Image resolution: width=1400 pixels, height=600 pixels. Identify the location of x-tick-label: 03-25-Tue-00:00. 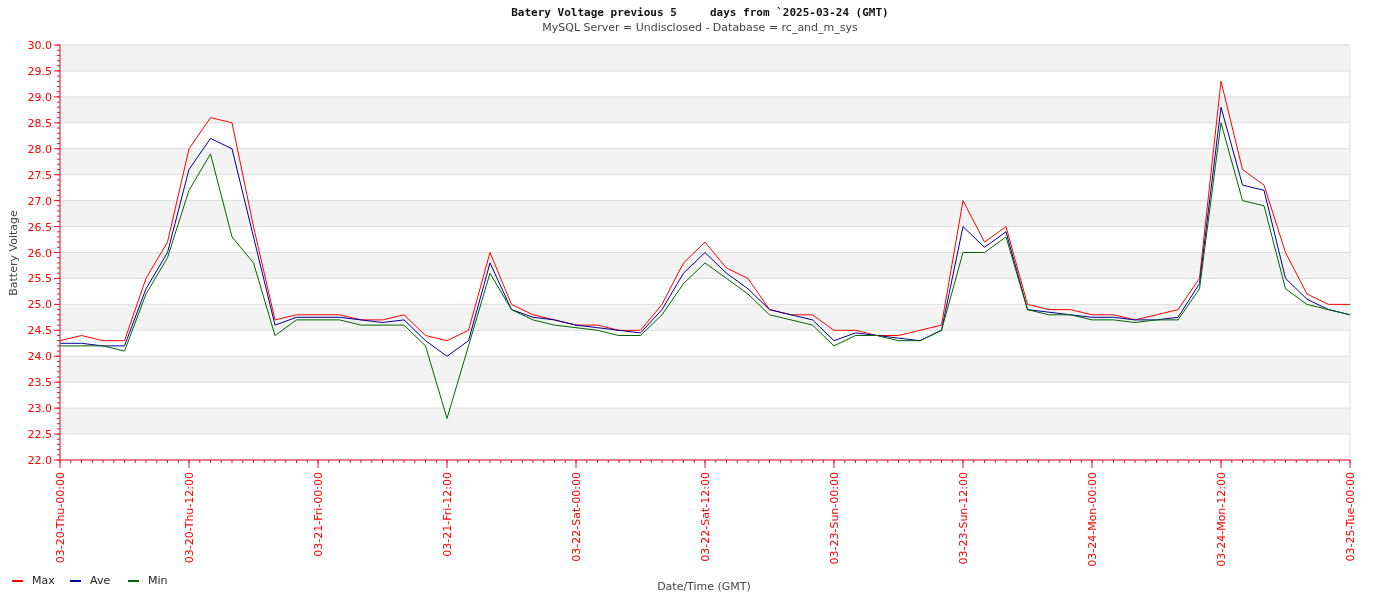
(1350, 517).